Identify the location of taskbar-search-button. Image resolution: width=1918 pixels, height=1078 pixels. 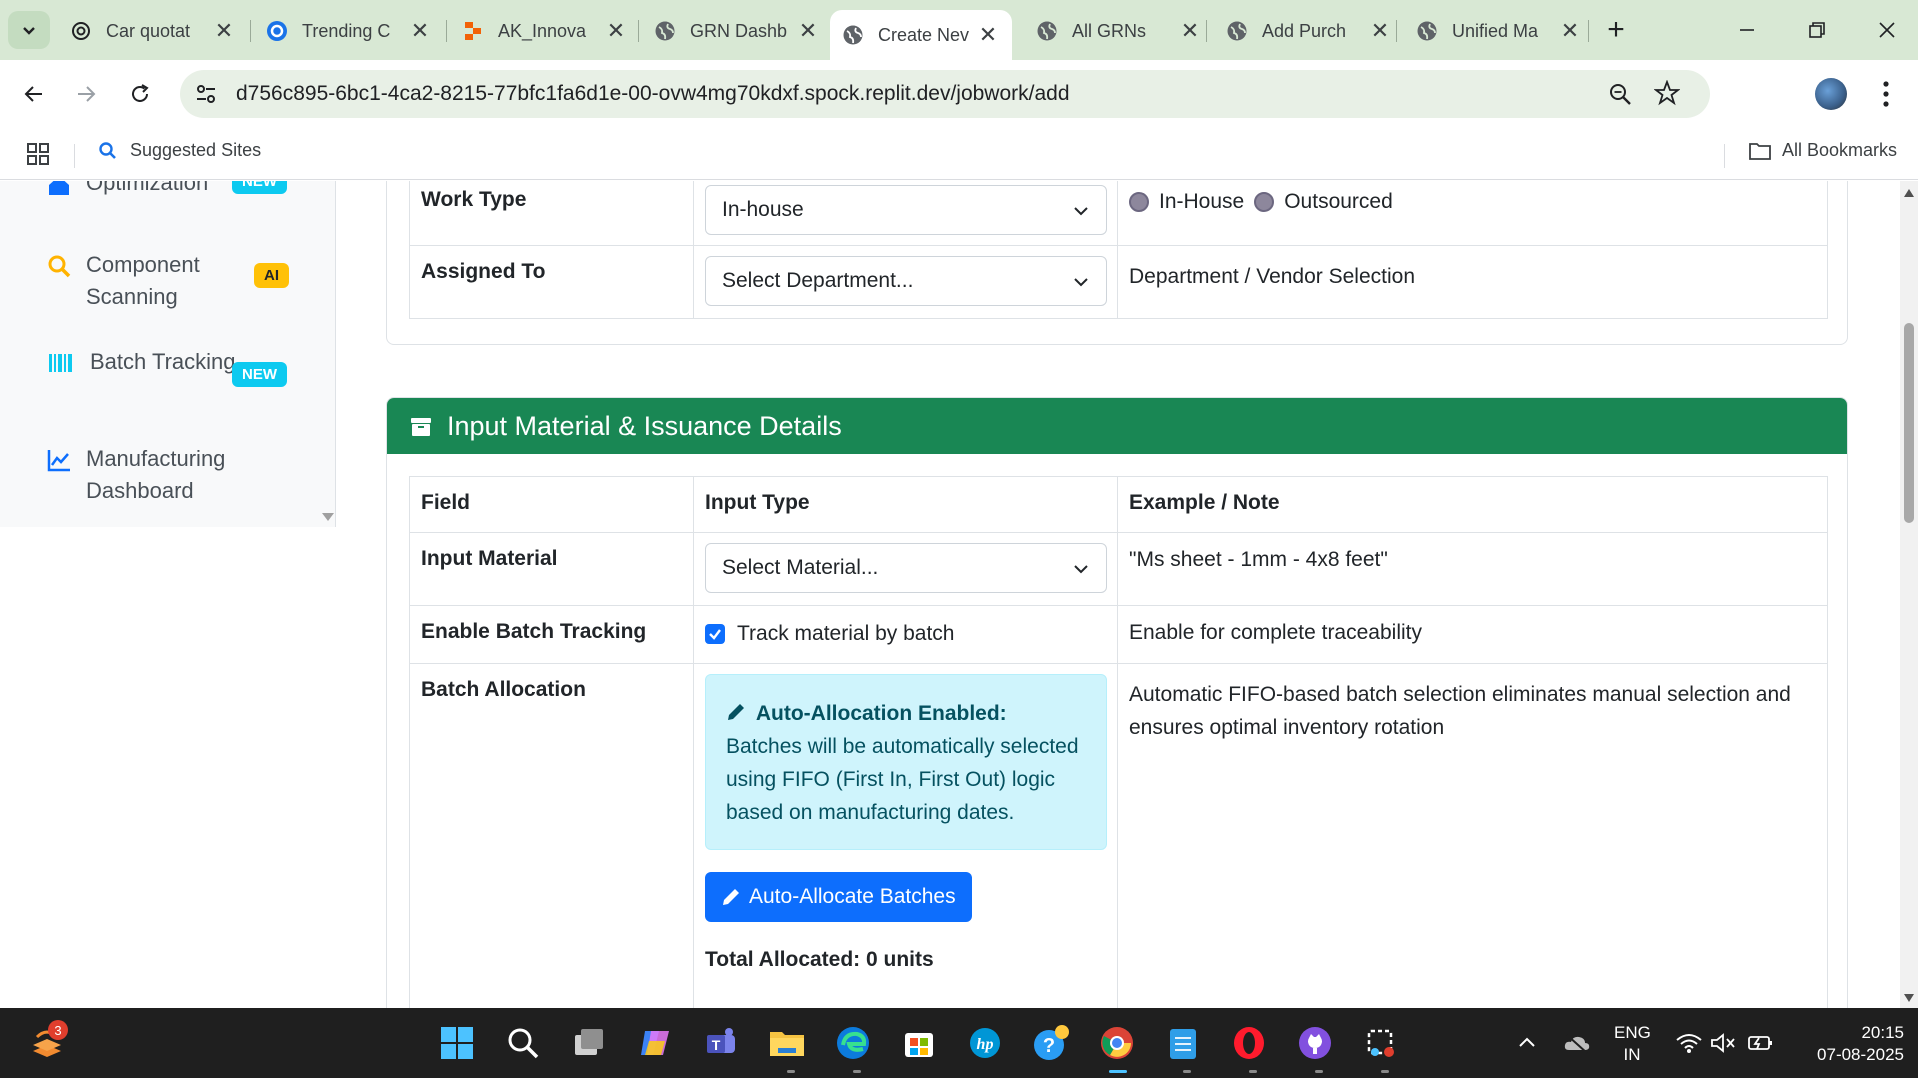
(523, 1043).